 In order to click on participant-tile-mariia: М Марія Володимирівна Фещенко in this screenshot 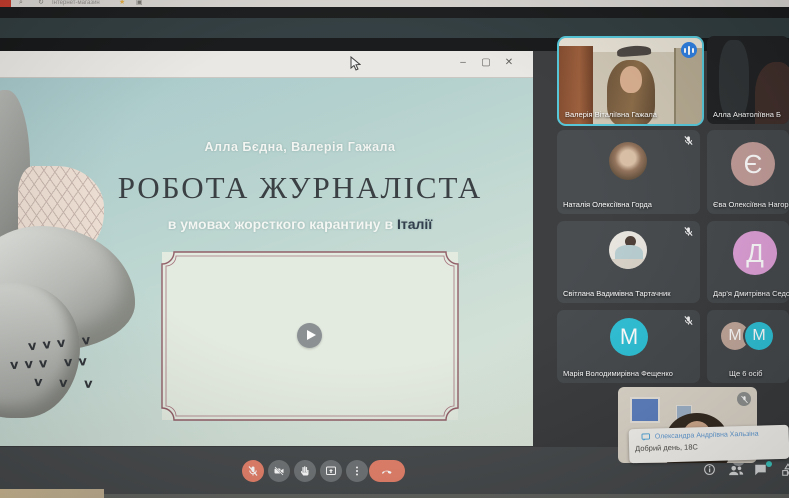, I will do `click(628, 346)`.